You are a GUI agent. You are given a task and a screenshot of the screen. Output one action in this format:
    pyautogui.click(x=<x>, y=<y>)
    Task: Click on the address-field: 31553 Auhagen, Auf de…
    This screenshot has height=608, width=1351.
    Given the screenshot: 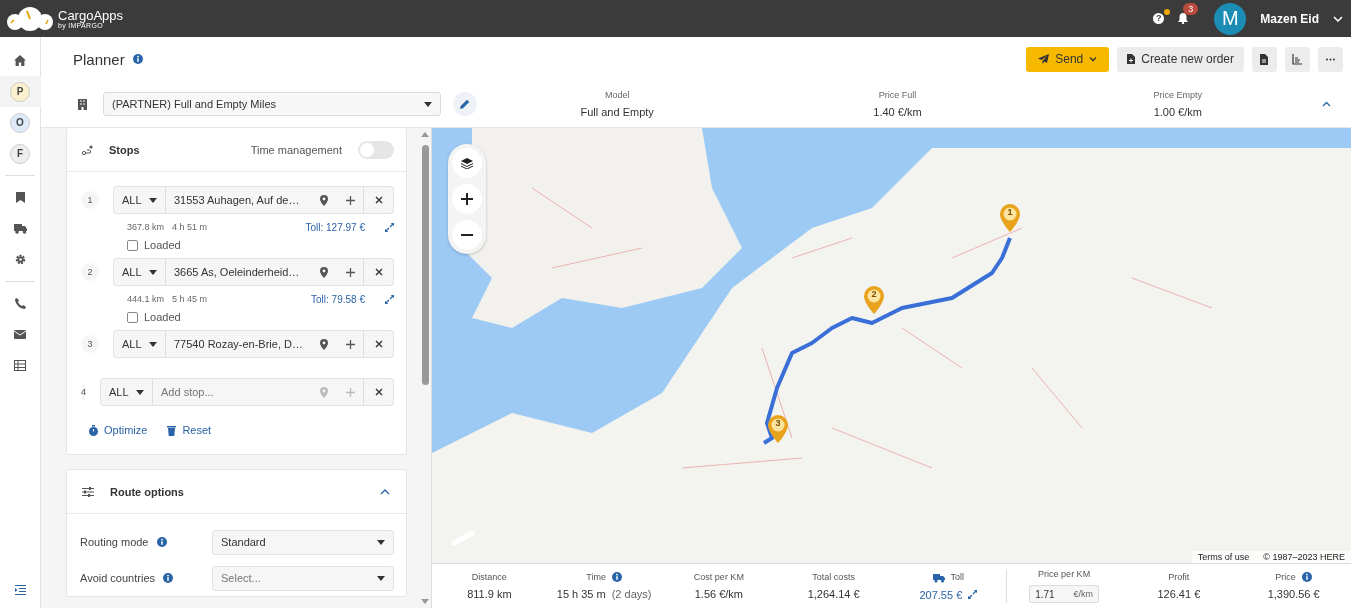 What is the action you would take?
    pyautogui.click(x=238, y=200)
    